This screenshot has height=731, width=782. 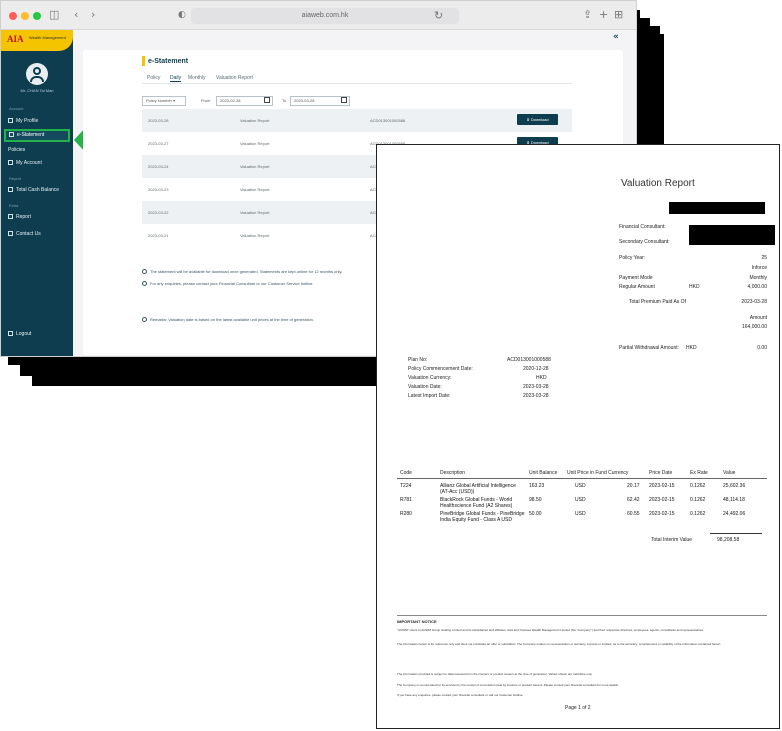 What do you see at coordinates (159, 100) in the screenshot?
I see `policy-select-value: Policy Number` at bounding box center [159, 100].